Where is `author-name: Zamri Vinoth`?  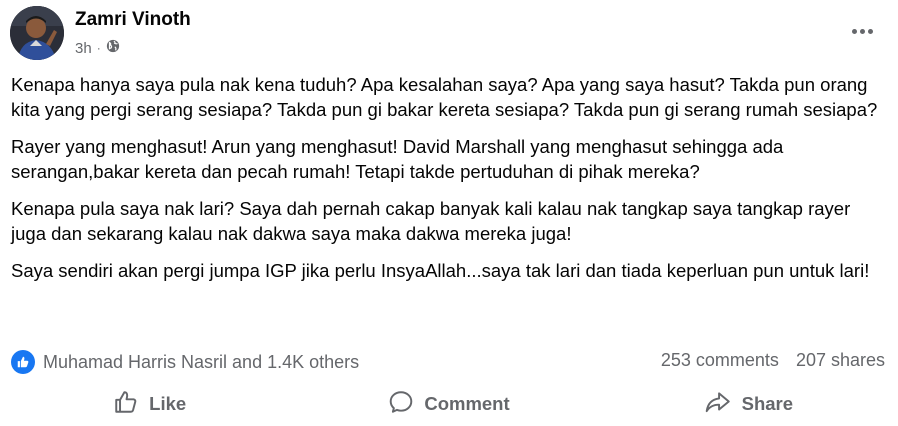
author-name: Zamri Vinoth is located at coordinates (133, 20).